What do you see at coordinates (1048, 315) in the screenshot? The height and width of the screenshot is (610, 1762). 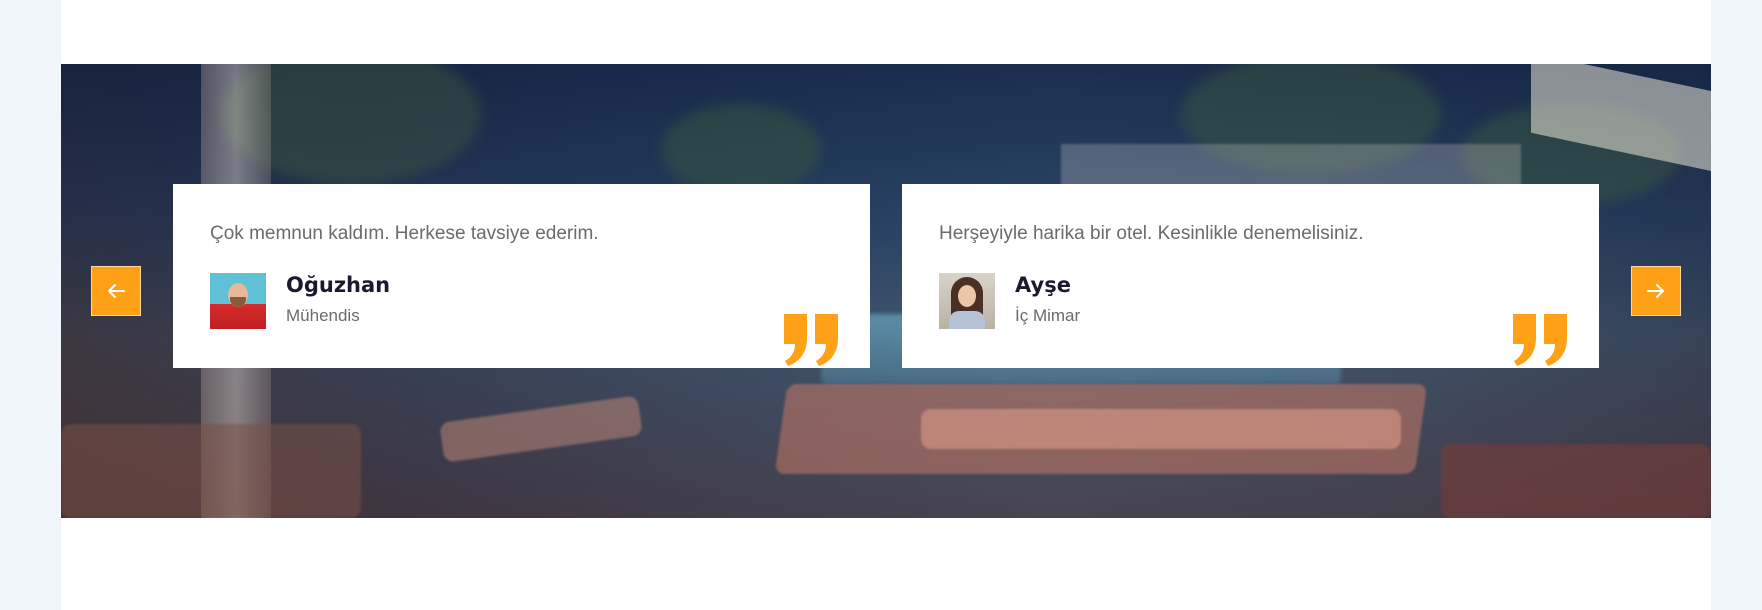 I see `testimonial-role: İç Mimar` at bounding box center [1048, 315].